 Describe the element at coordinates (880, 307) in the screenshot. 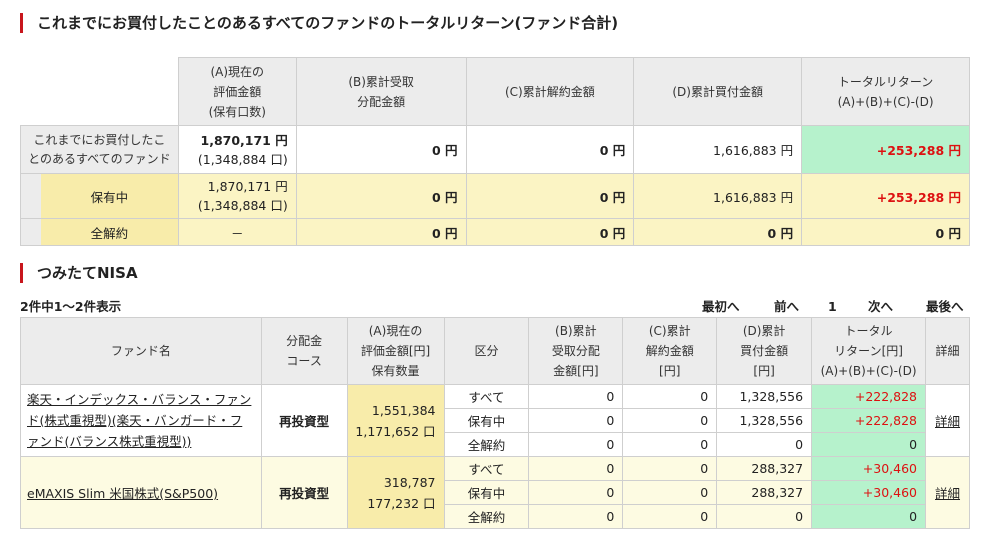

I see `pager-next: 次へ` at that location.